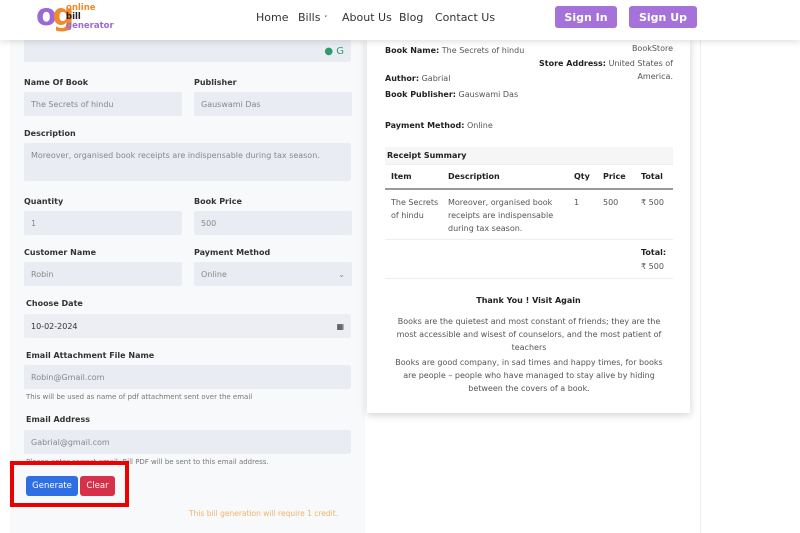 The height and width of the screenshot is (533, 800). What do you see at coordinates (55, 16) in the screenshot?
I see `logo: og` at bounding box center [55, 16].